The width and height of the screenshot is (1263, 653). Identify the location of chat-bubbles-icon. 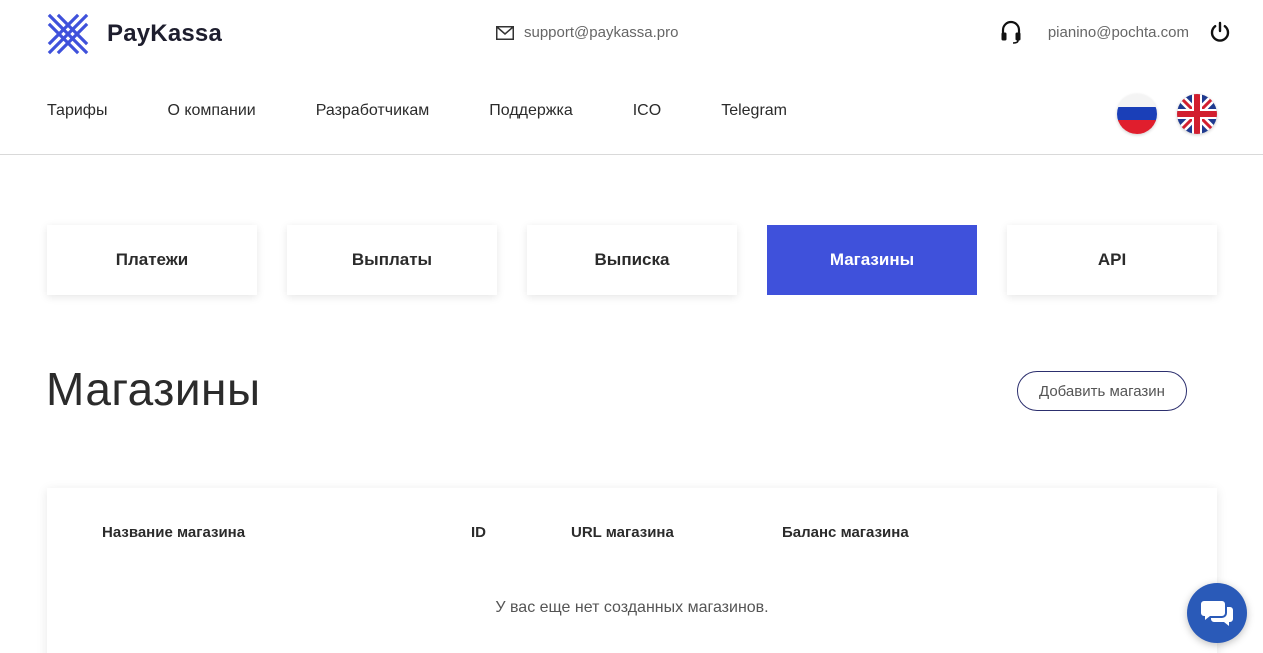
(1217, 613).